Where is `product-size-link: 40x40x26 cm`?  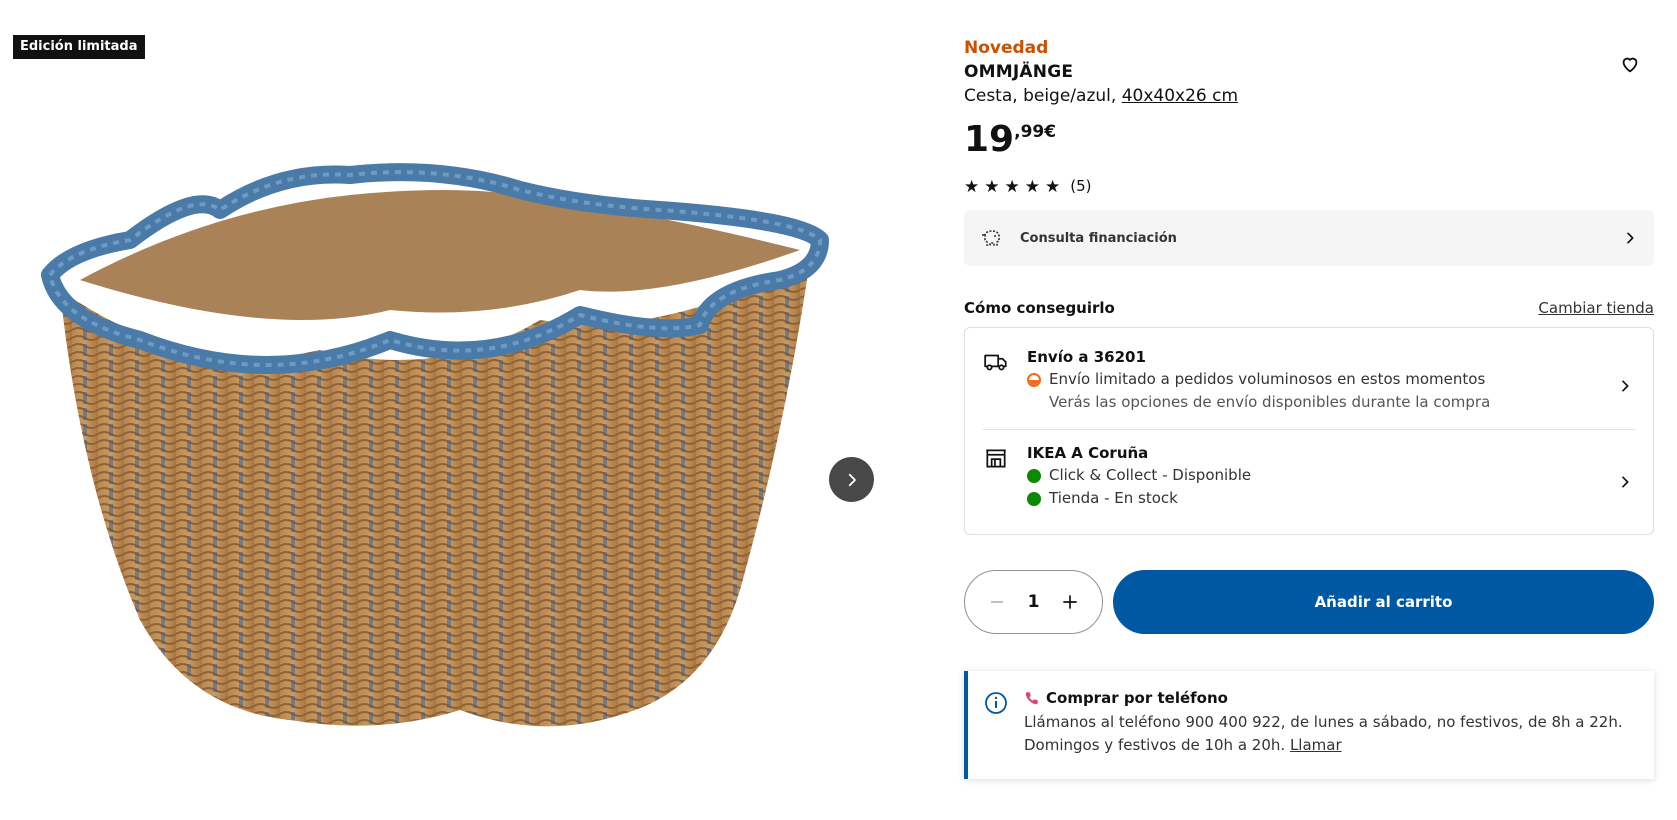
product-size-link: 40x40x26 cm is located at coordinates (1180, 96).